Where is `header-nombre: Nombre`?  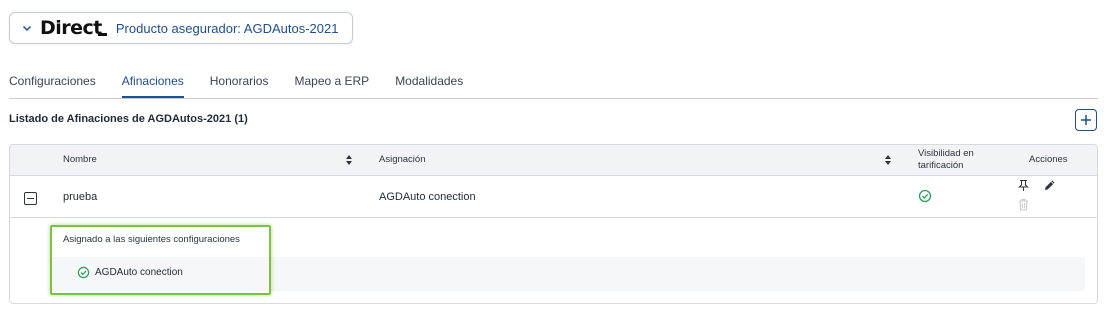 header-nombre: Nombre is located at coordinates (80, 159).